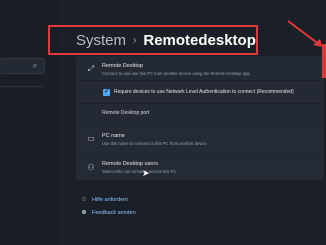 This screenshot has width=326, height=245. What do you see at coordinates (106, 92) in the screenshot?
I see `nla-checkbox: ✓` at bounding box center [106, 92].